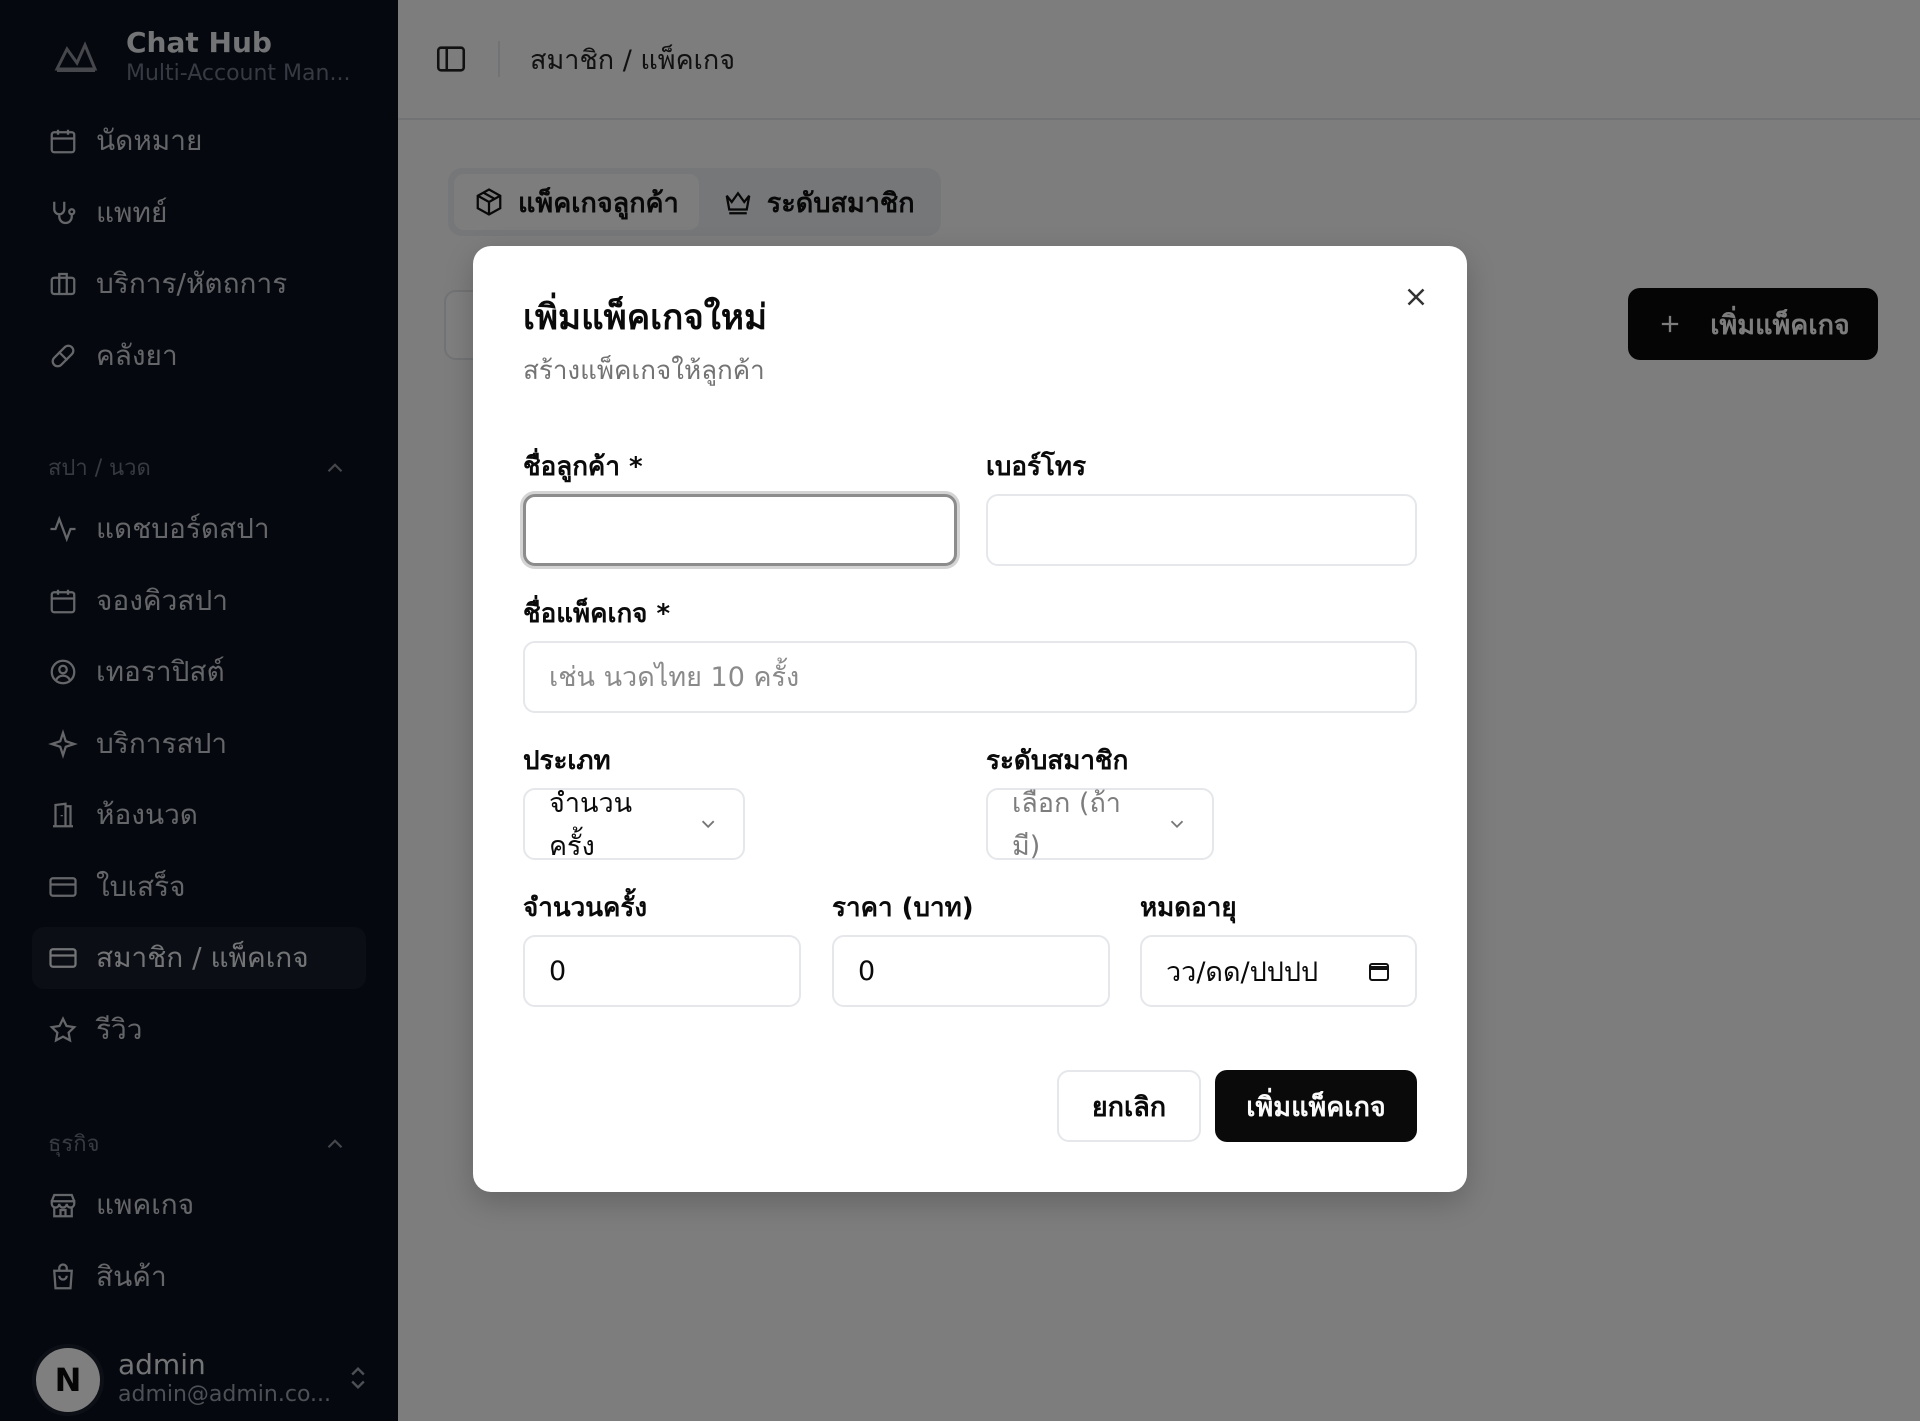 Image resolution: width=1920 pixels, height=1421 pixels. I want to click on tier-select-placeholder: เลือก (ถ้ามี), so click(1066, 825).